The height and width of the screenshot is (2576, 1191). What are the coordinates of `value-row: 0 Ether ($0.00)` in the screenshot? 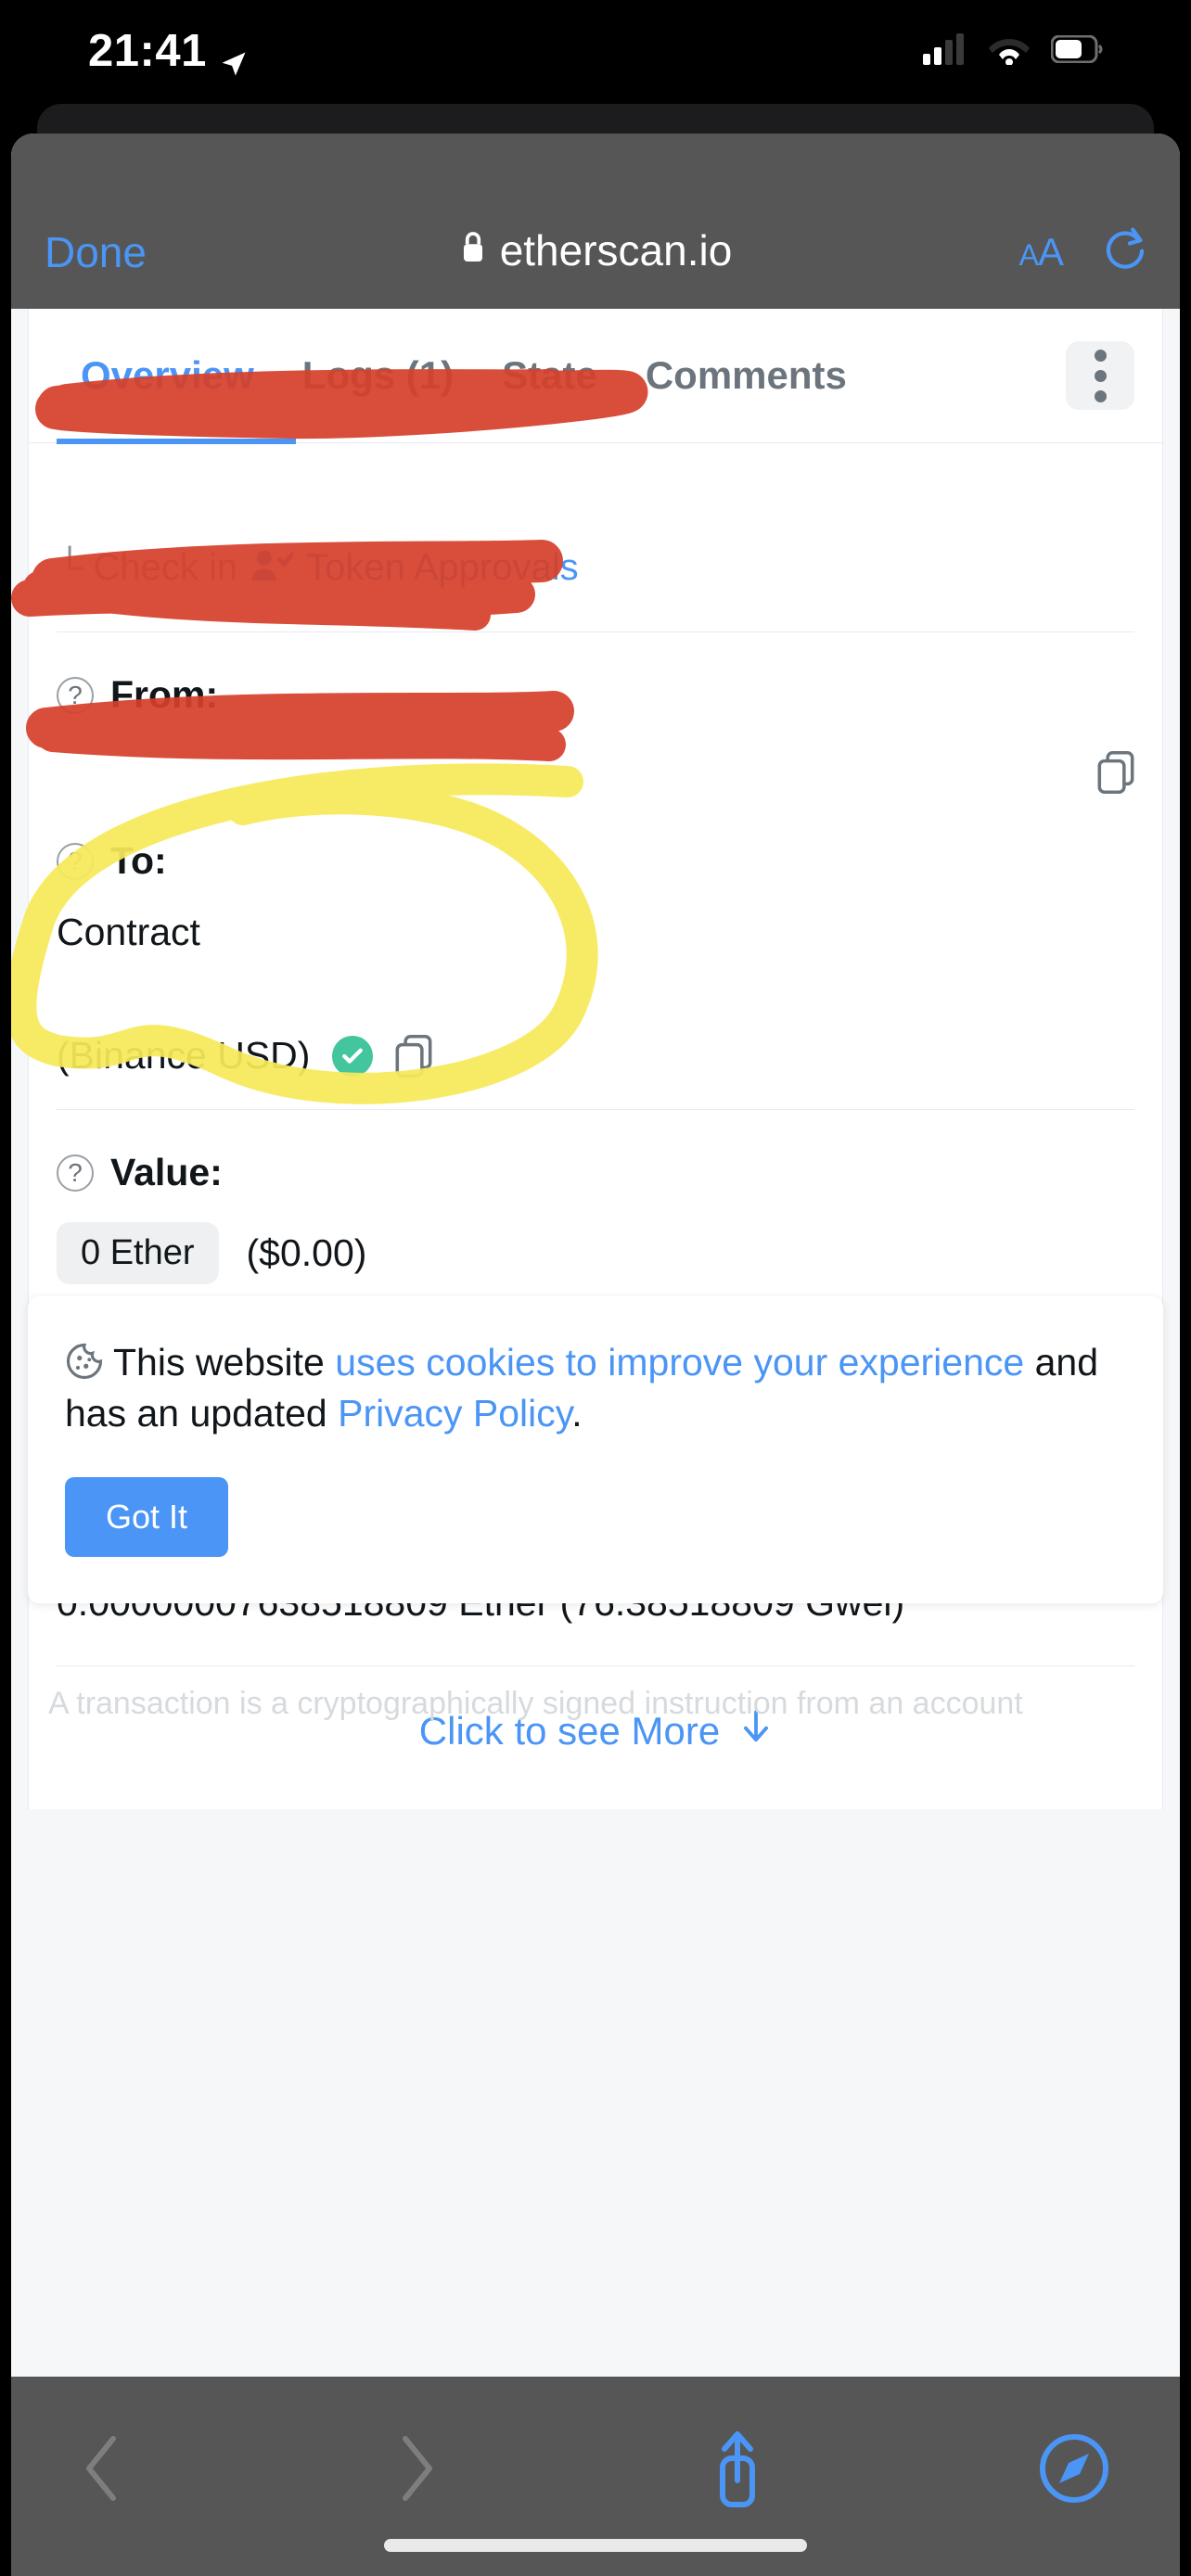 It's located at (595, 1239).